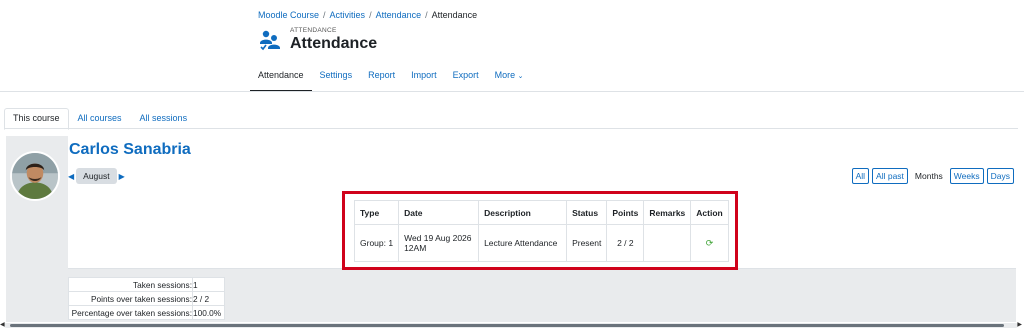 The width and height of the screenshot is (1024, 333). What do you see at coordinates (130, 312) in the screenshot?
I see `summary-label-percentage: Percentage over taken sessions:` at bounding box center [130, 312].